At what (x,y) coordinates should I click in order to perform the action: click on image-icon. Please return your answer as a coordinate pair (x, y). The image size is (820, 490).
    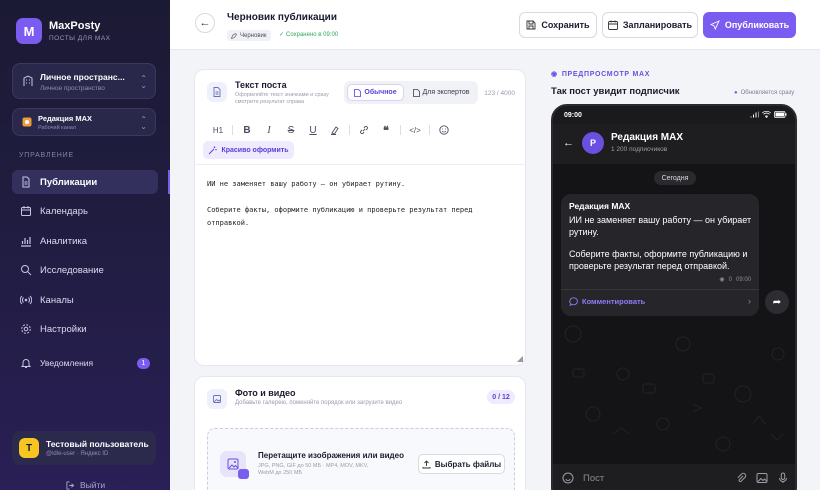
    Looking at the image, I should click on (762, 478).